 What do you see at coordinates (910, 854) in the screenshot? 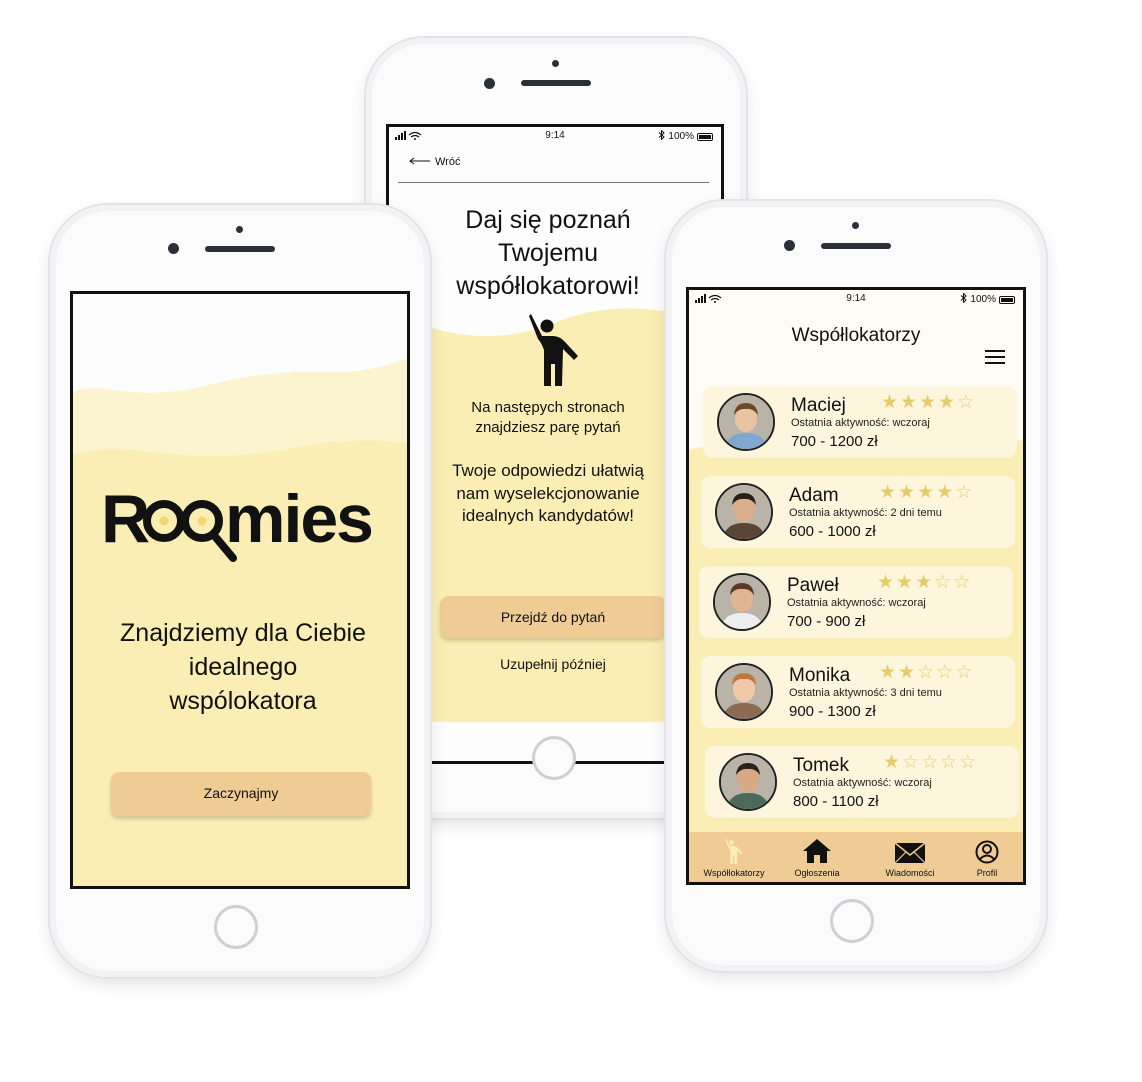
I see `envelope-icon` at bounding box center [910, 854].